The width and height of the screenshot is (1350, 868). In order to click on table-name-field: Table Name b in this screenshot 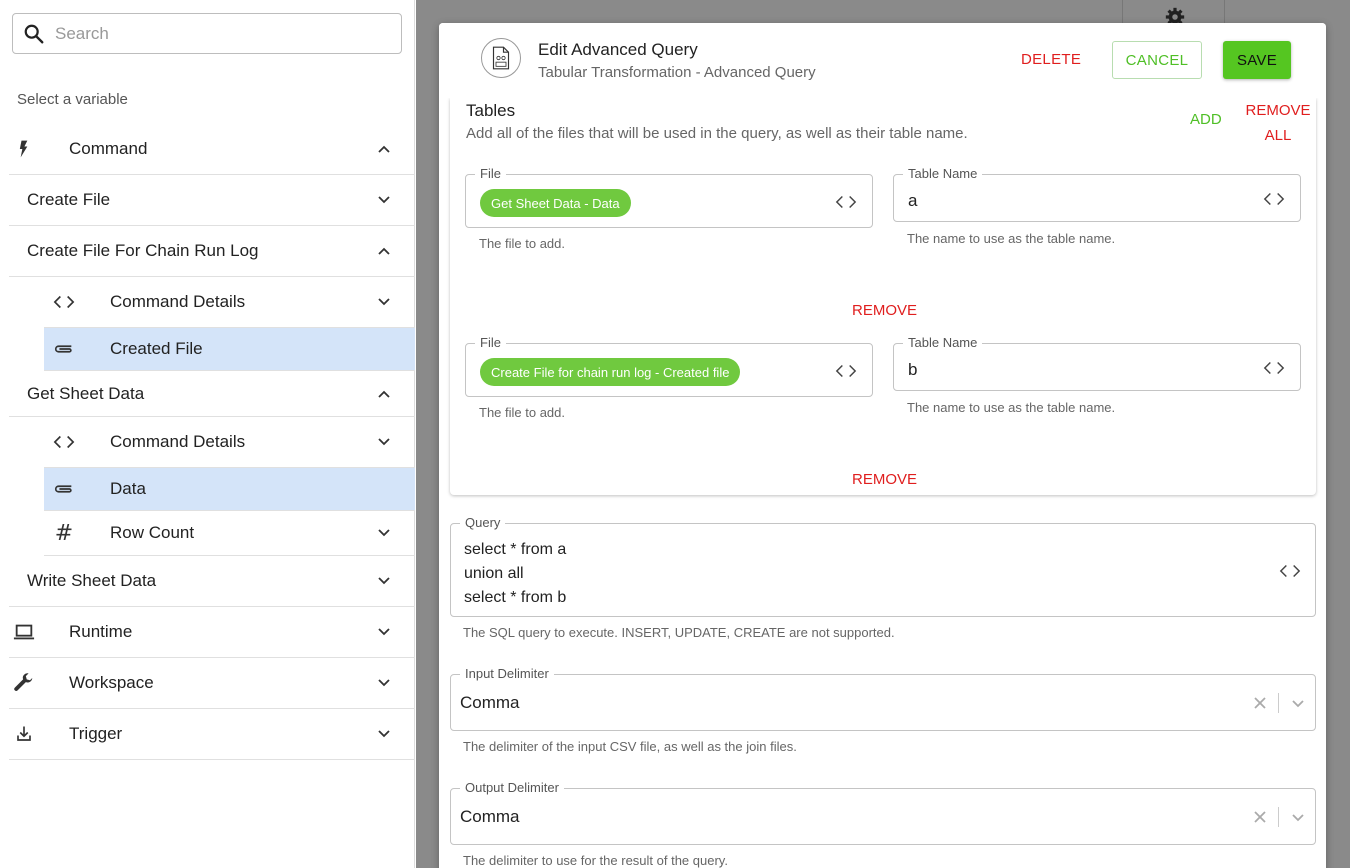, I will do `click(1097, 363)`.